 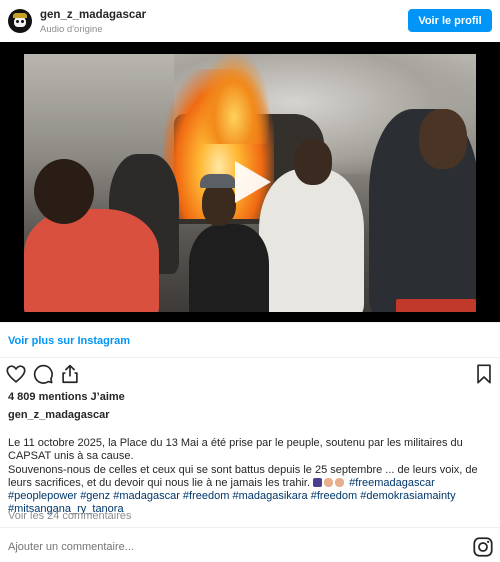 I want to click on hat-icon, so click(x=20, y=15).